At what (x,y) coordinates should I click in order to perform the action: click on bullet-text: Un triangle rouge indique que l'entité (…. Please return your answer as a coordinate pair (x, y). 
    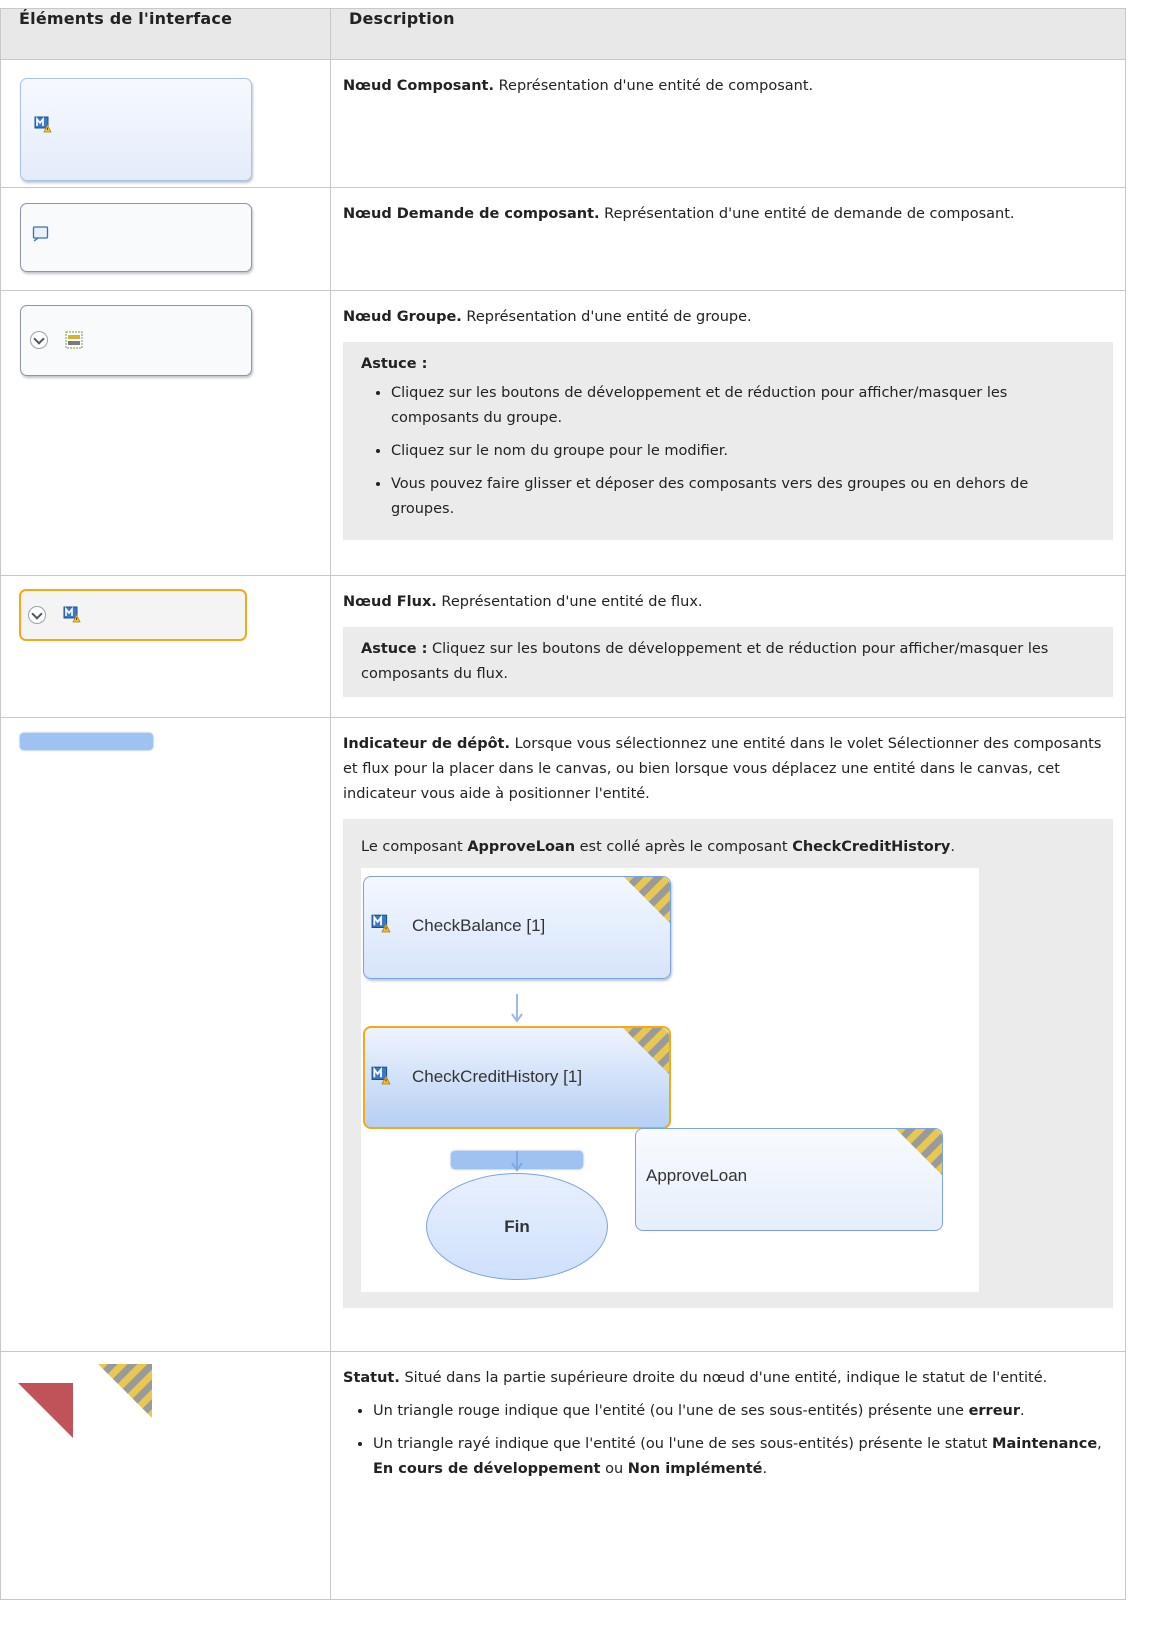
    Looking at the image, I should click on (671, 1411).